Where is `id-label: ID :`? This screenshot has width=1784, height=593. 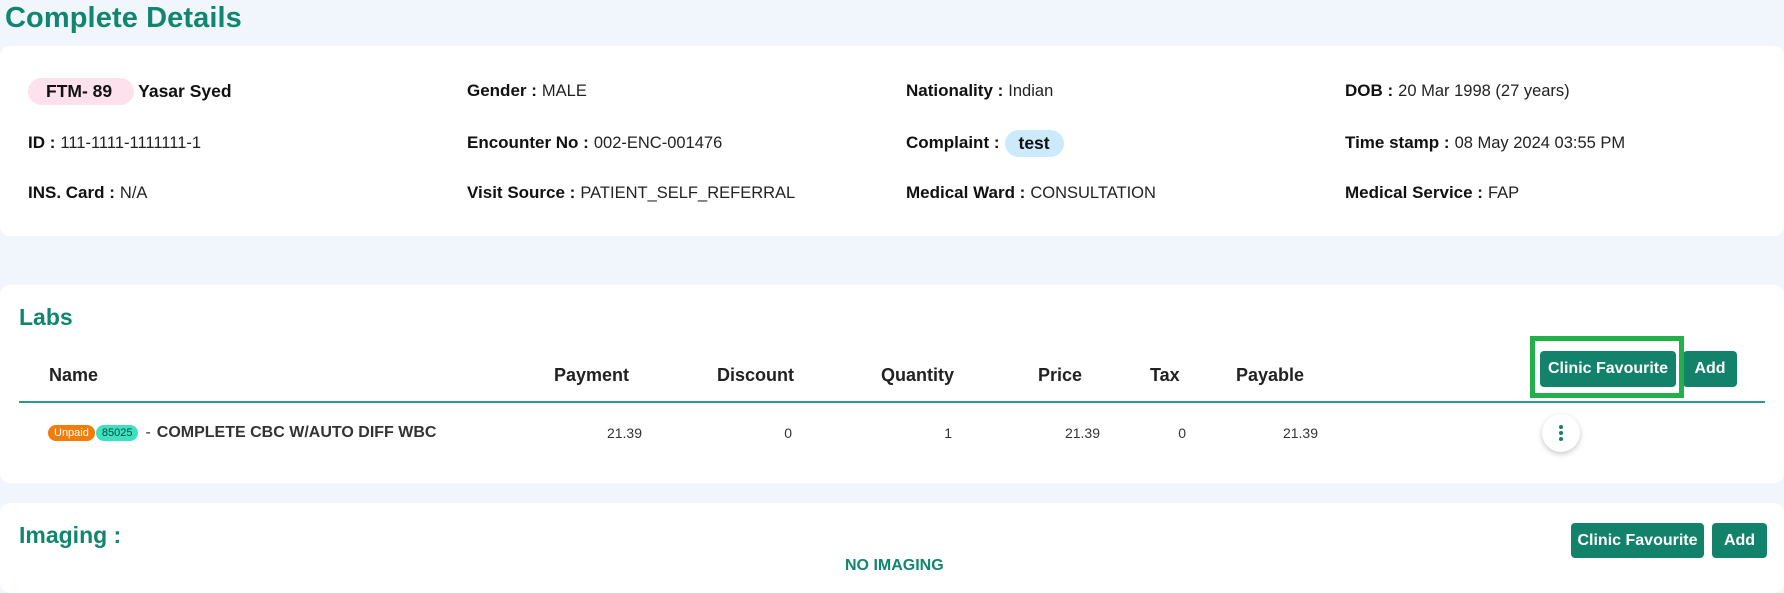 id-label: ID : is located at coordinates (42, 142).